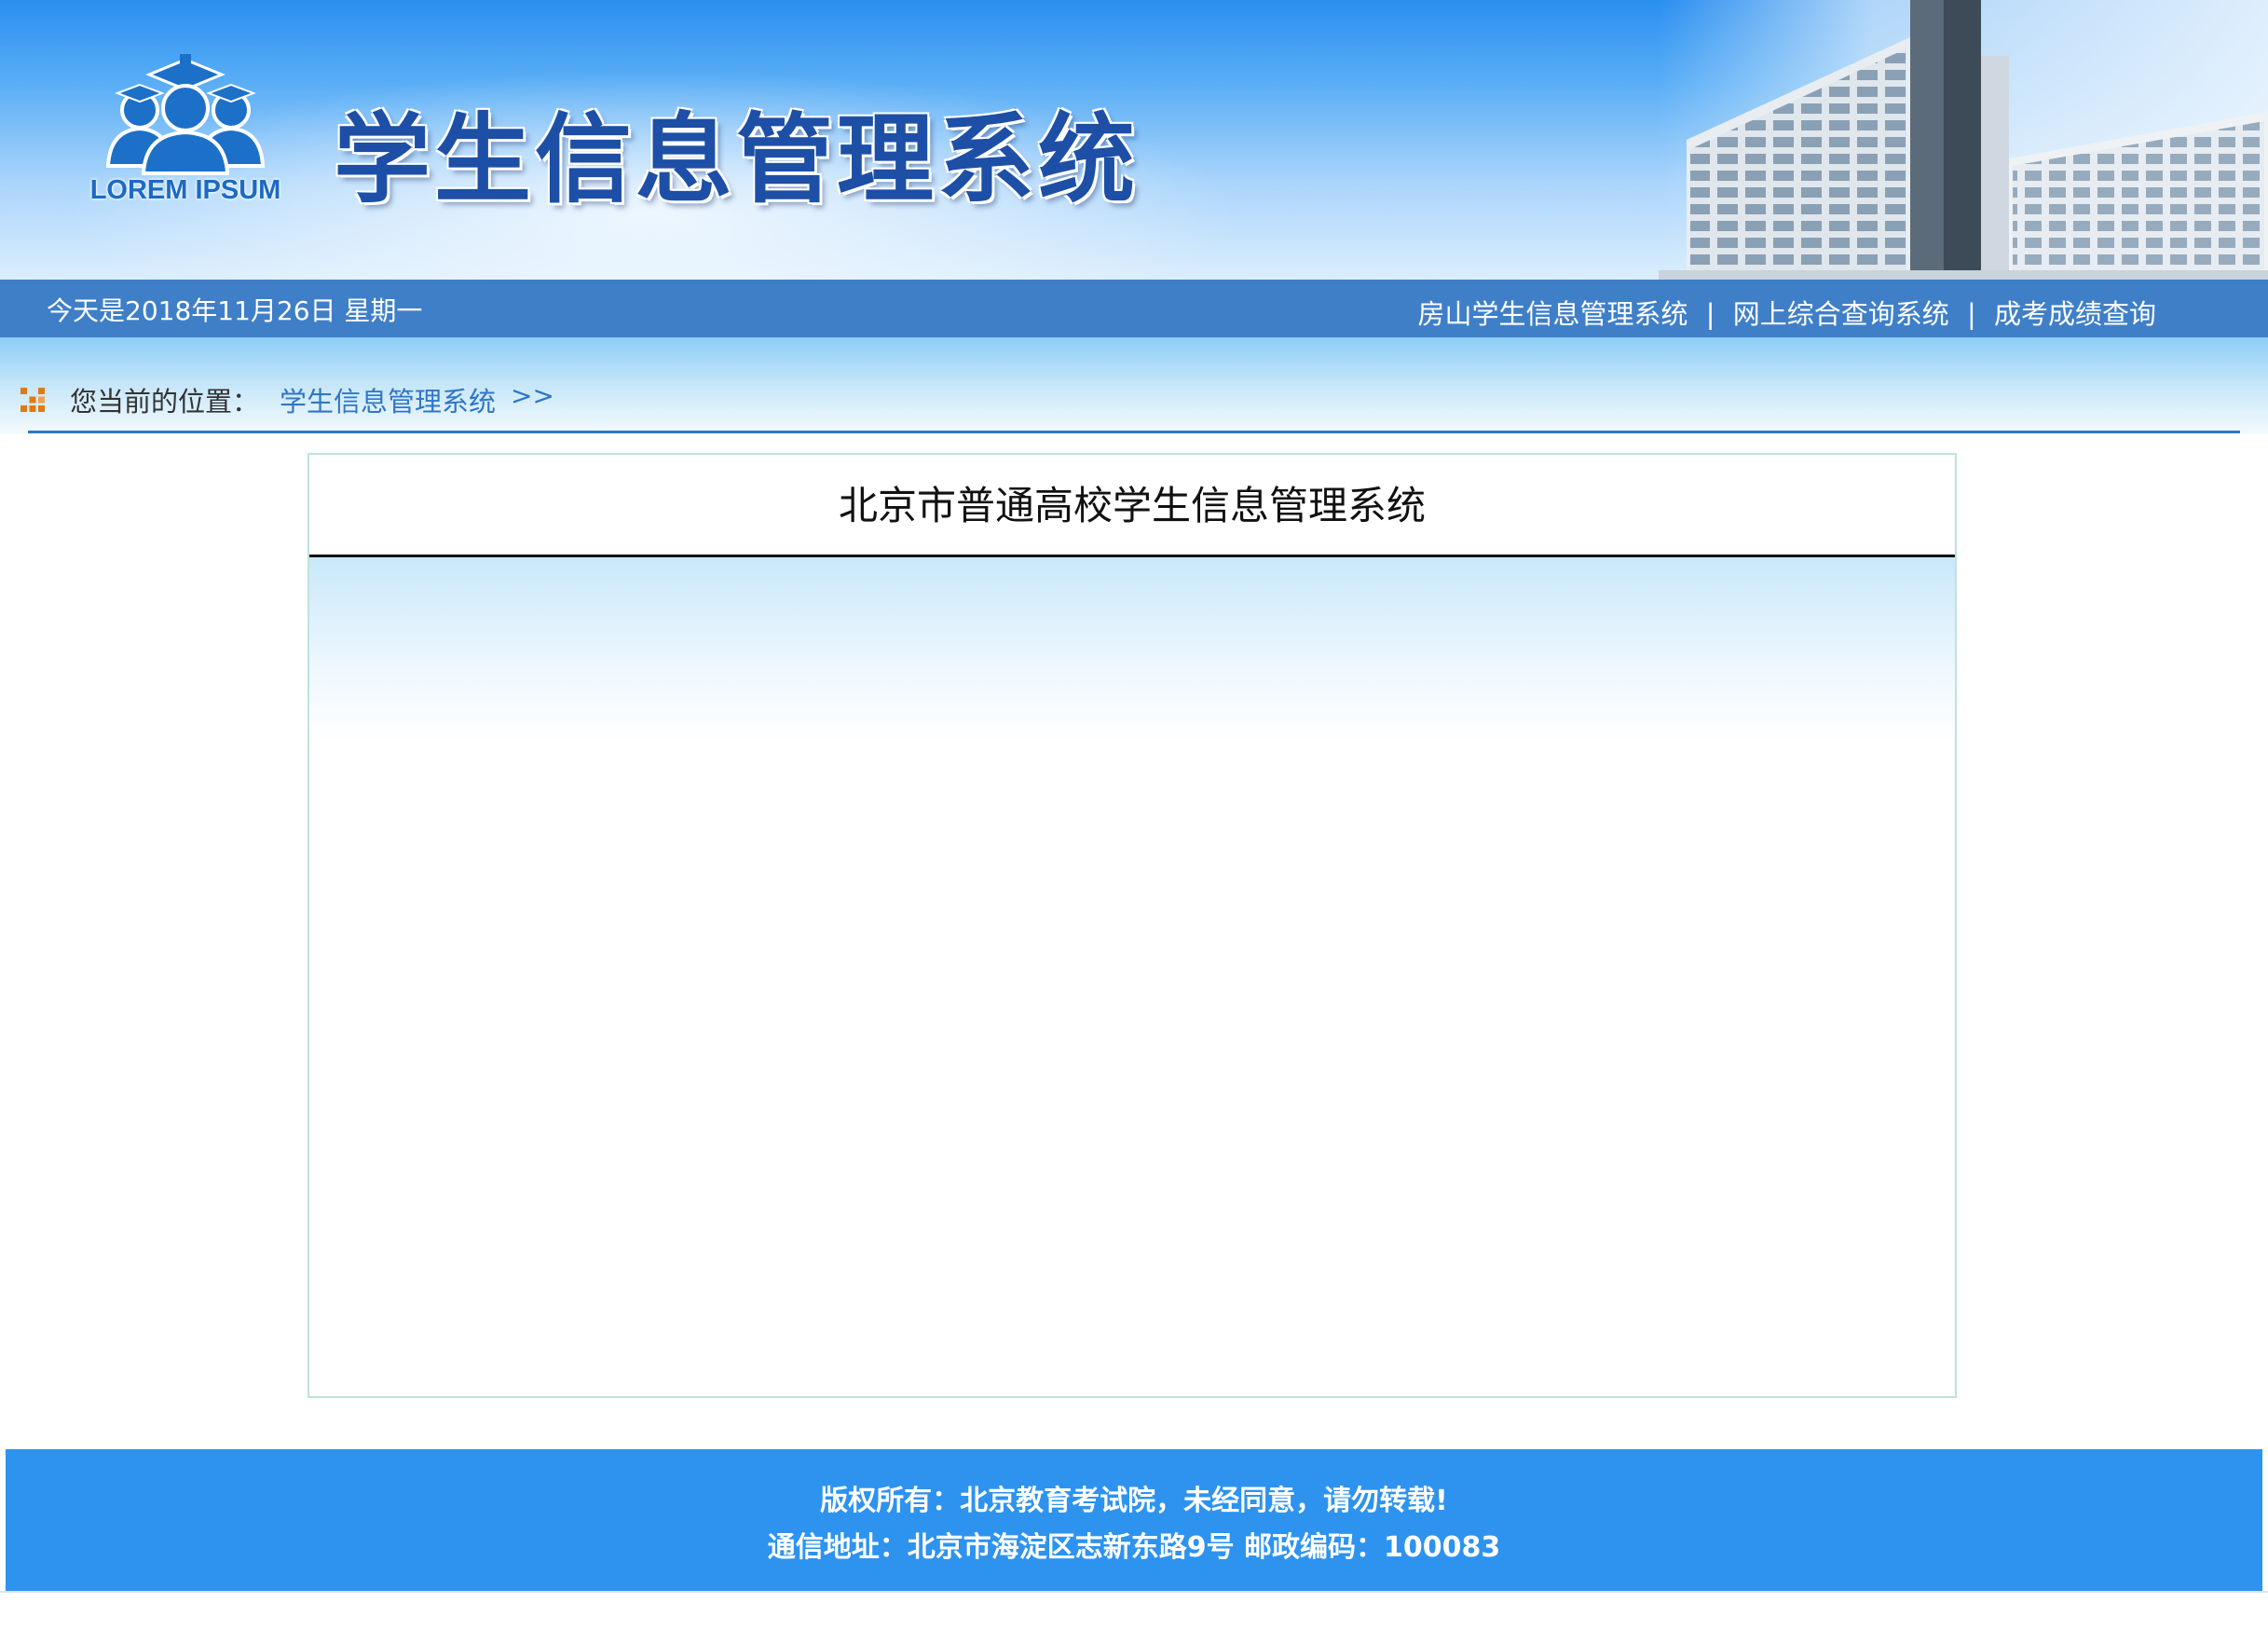 The width and height of the screenshot is (2268, 1644). What do you see at coordinates (1134, 385) in the screenshot?
I see `breadcrumb: 您当前的位置： 学生信息管理系统 >>` at bounding box center [1134, 385].